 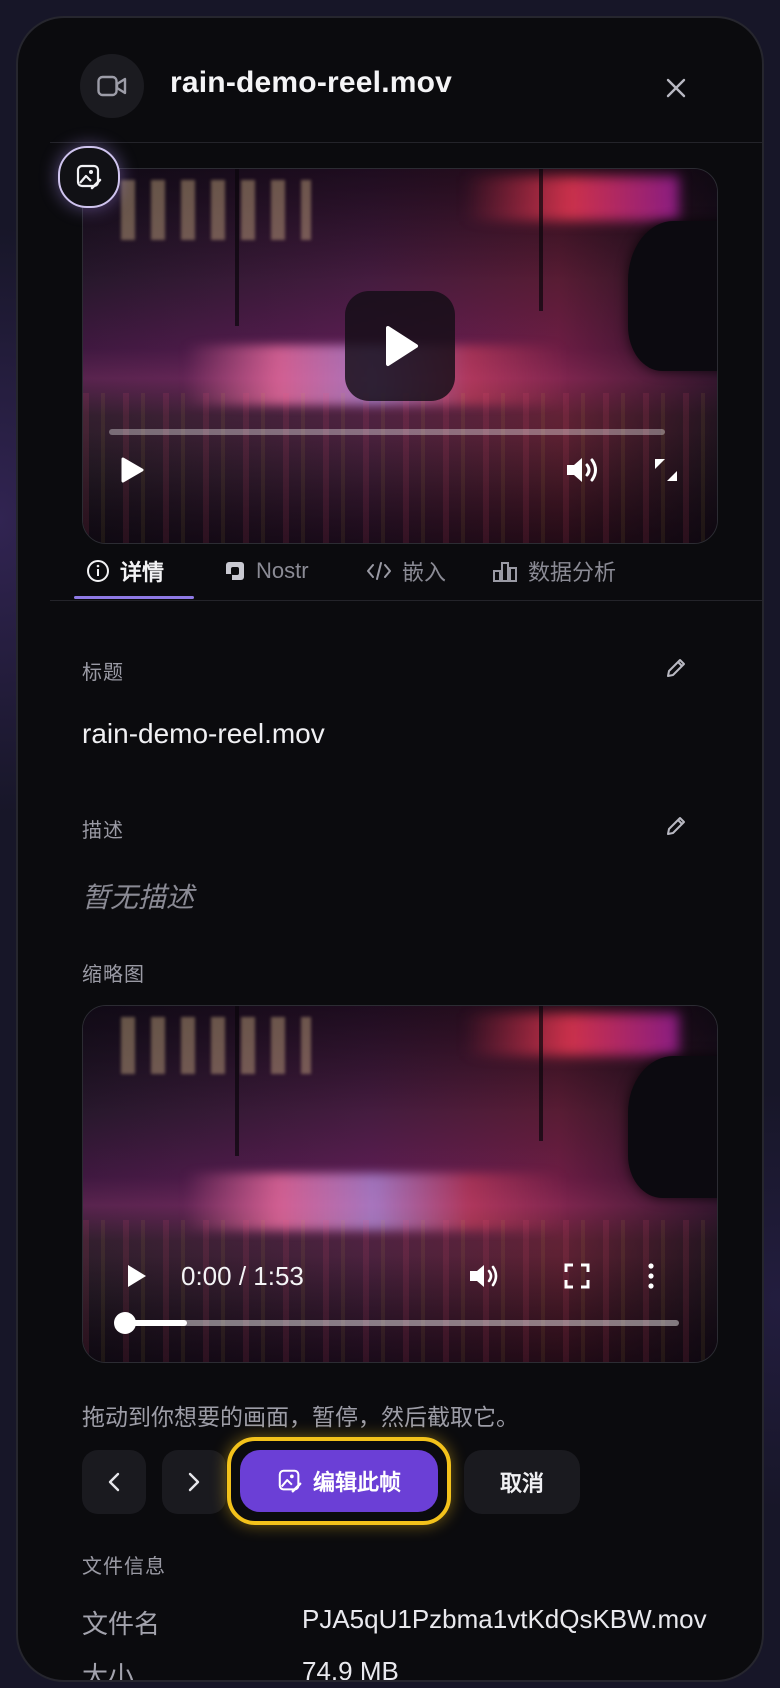 I want to click on tab-nostr-label: Nostr, so click(x=282, y=570).